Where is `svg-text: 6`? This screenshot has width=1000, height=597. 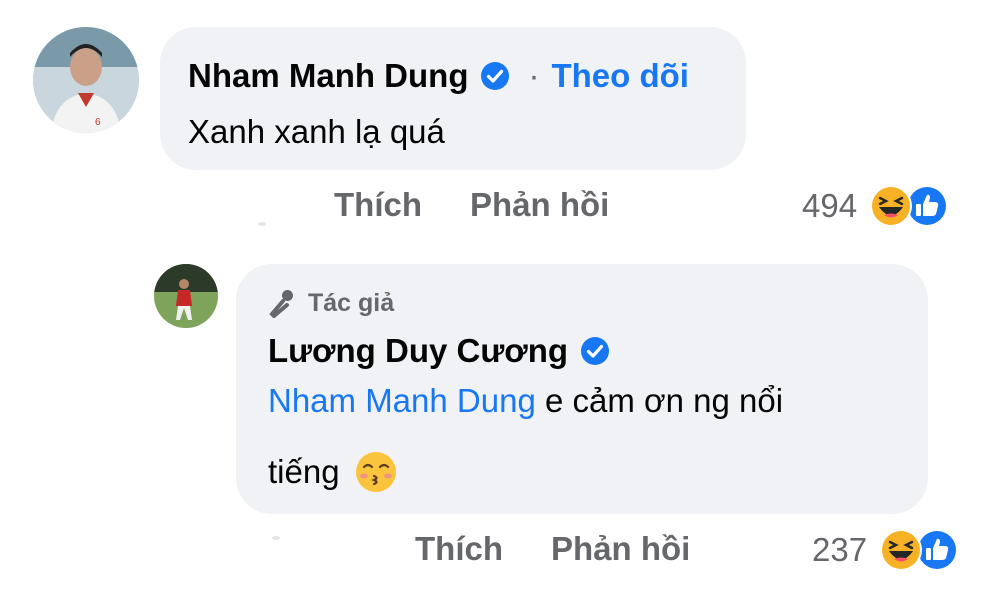
svg-text: 6 is located at coordinates (98, 122).